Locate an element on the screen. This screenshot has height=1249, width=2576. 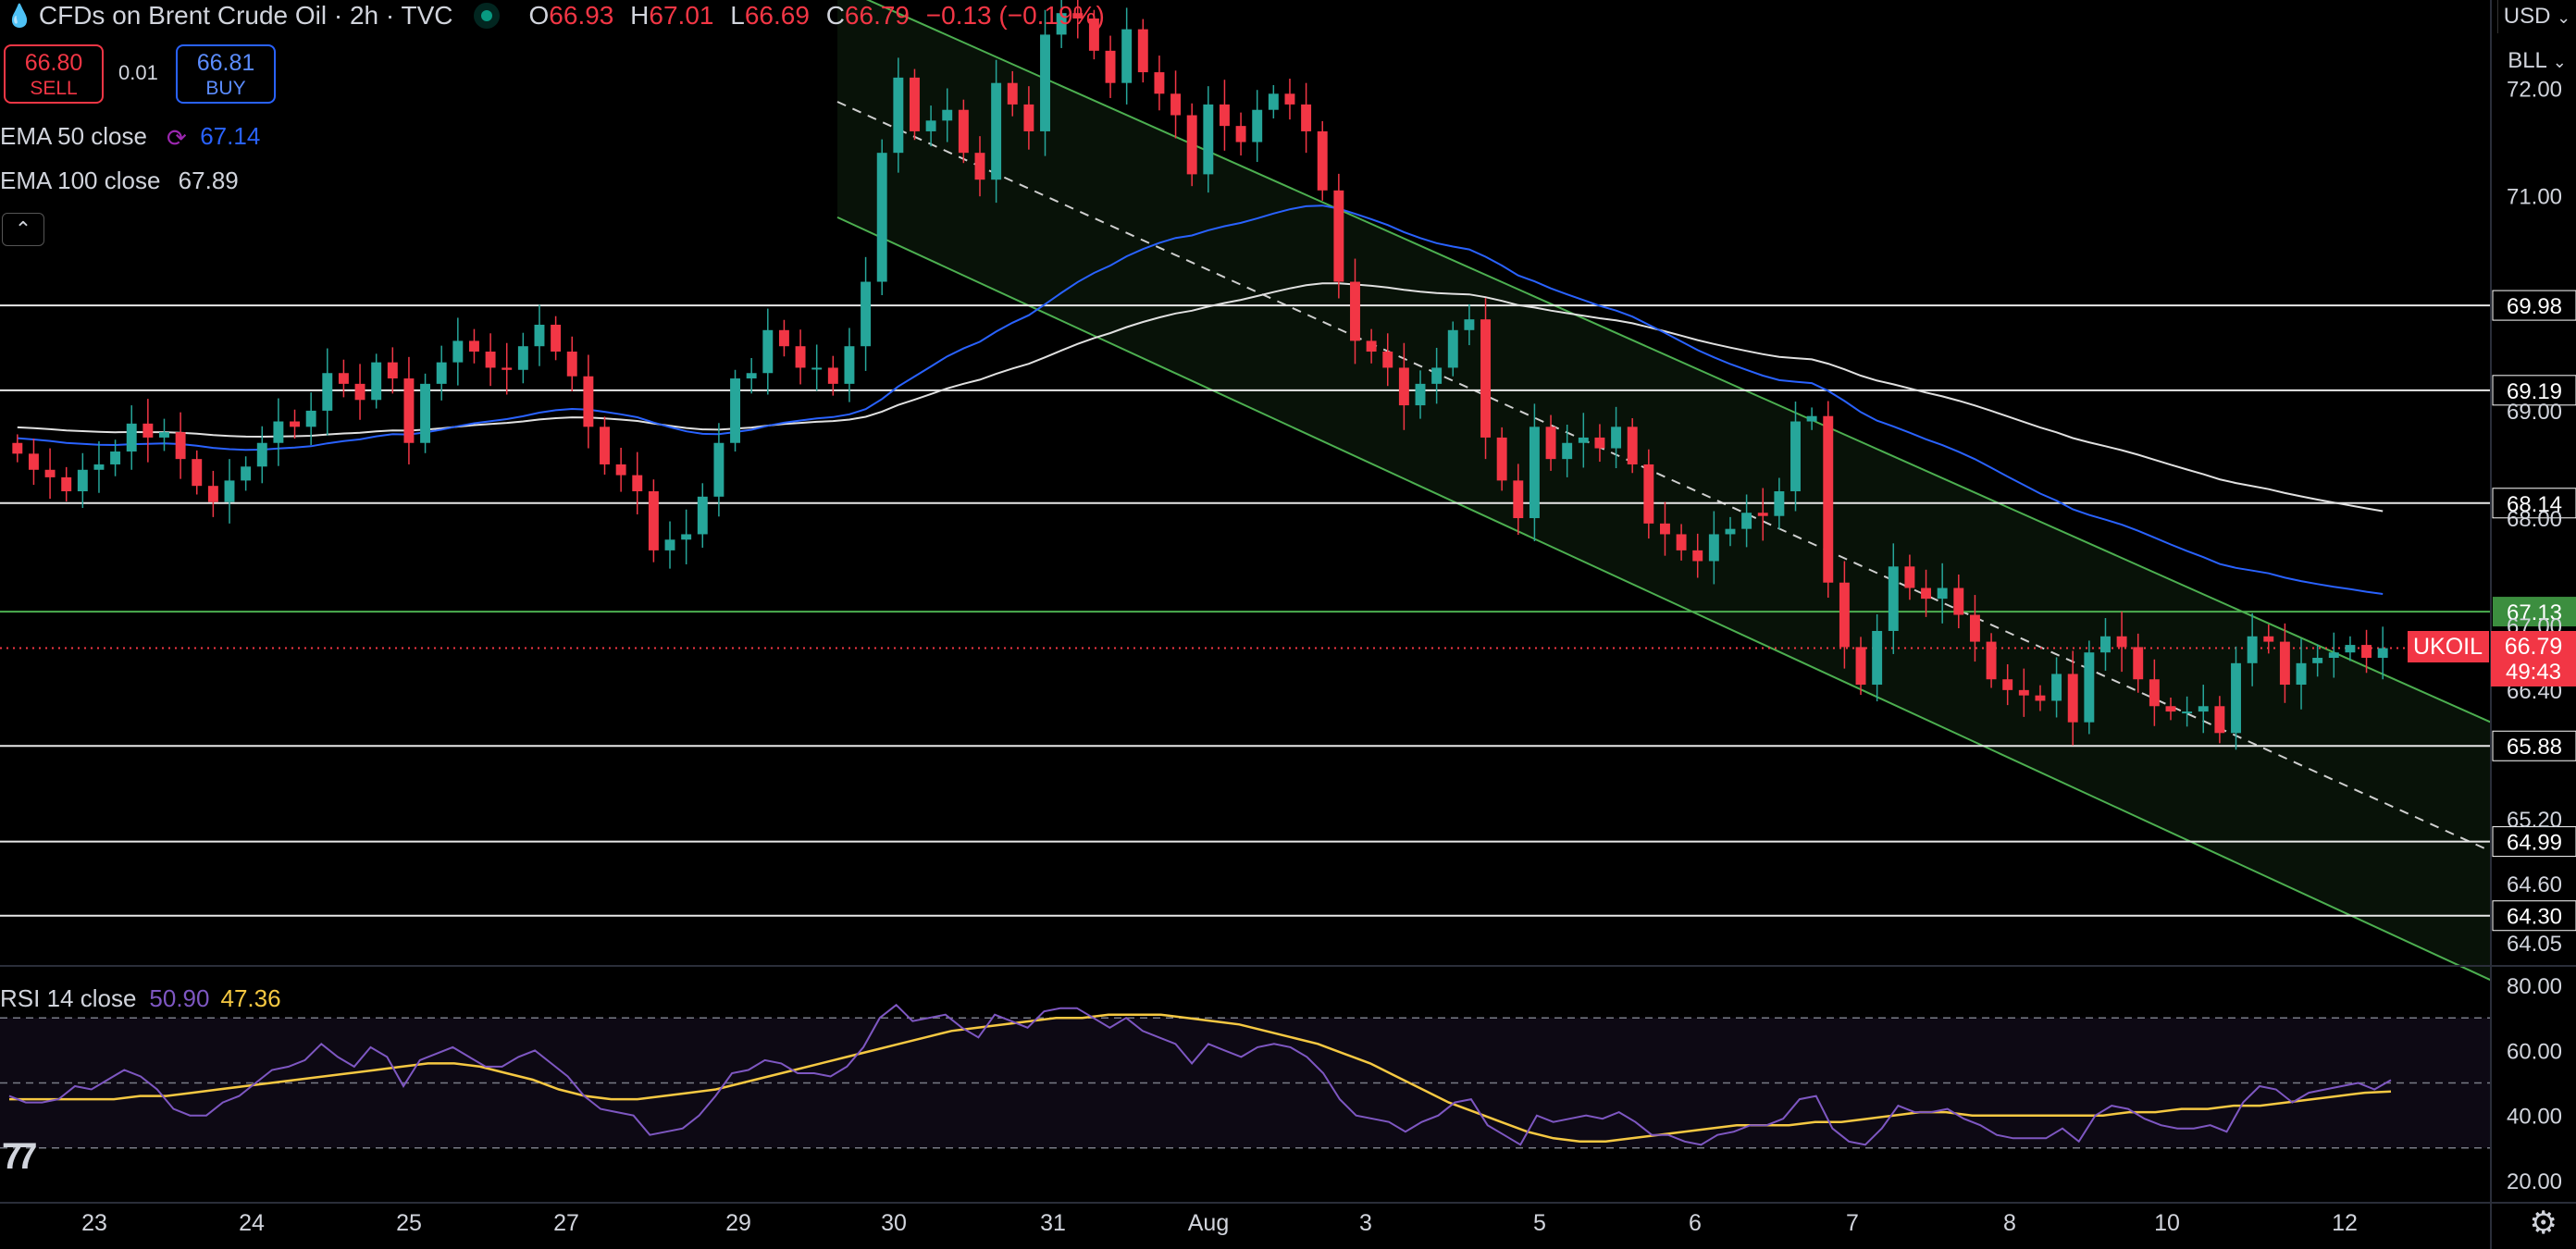
sell-label: SELL is located at coordinates (54, 89).